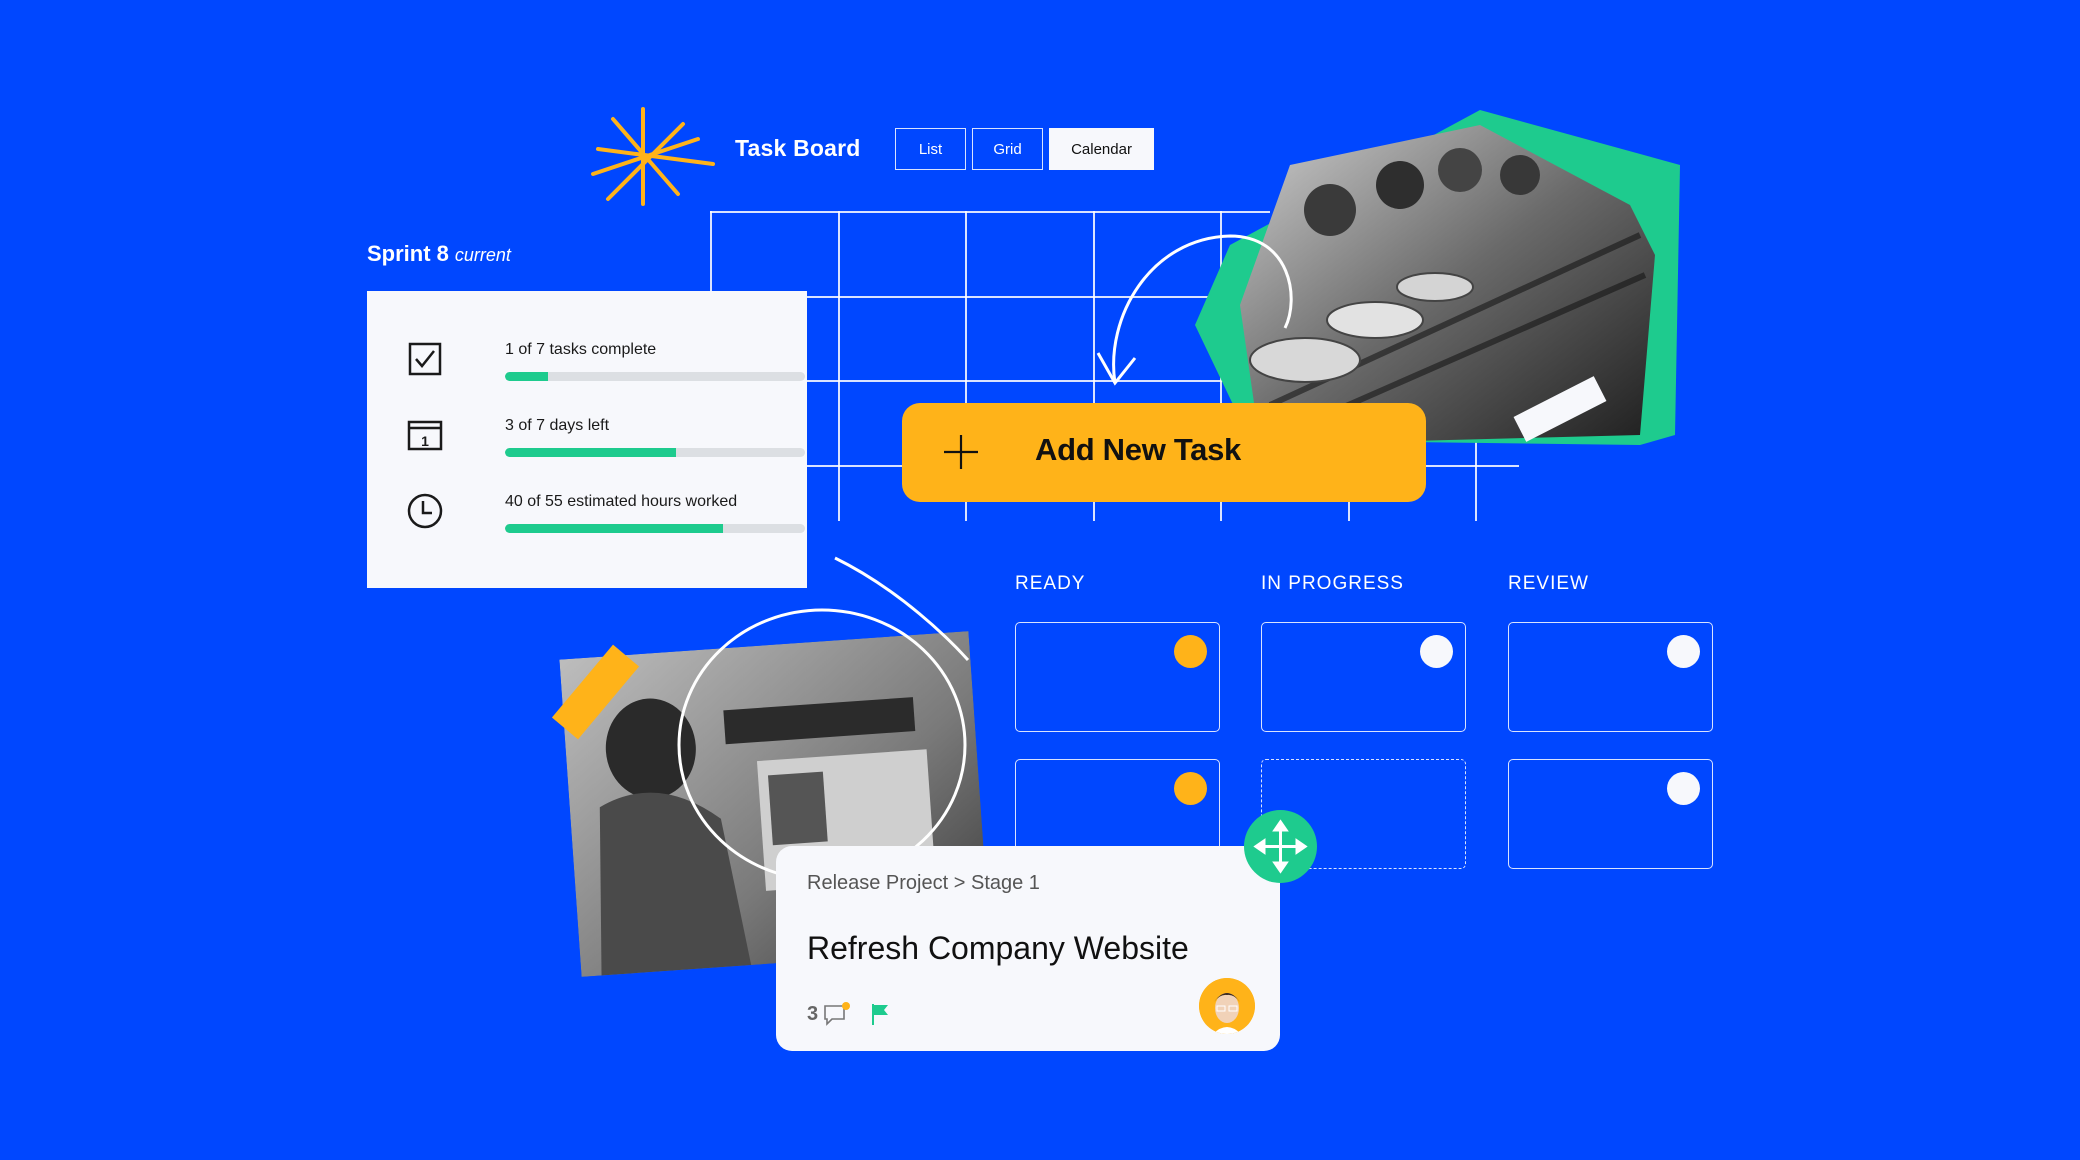 This screenshot has height=1160, width=2080. I want to click on task-meta: 3, so click(849, 1014).